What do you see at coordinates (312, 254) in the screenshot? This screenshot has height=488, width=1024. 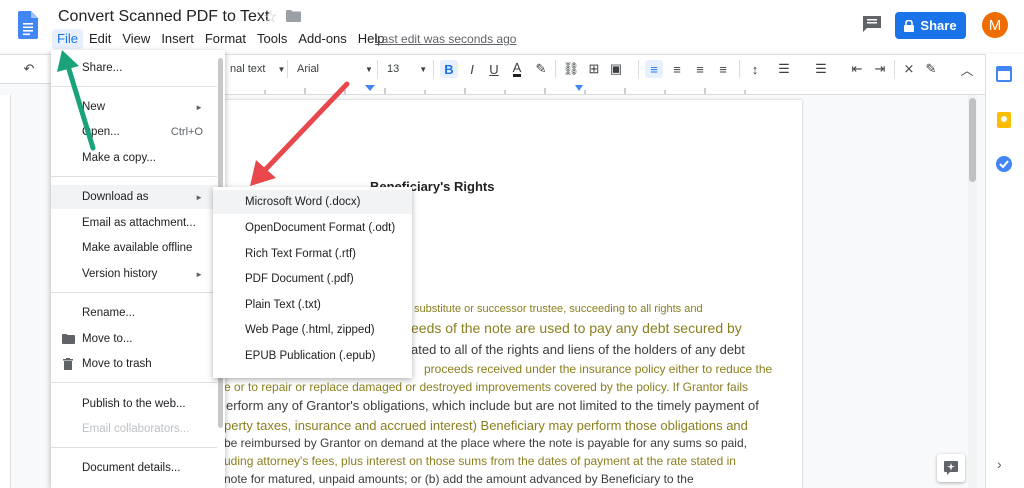 I see `download-rtf: Rich Text Format (.rtf)` at bounding box center [312, 254].